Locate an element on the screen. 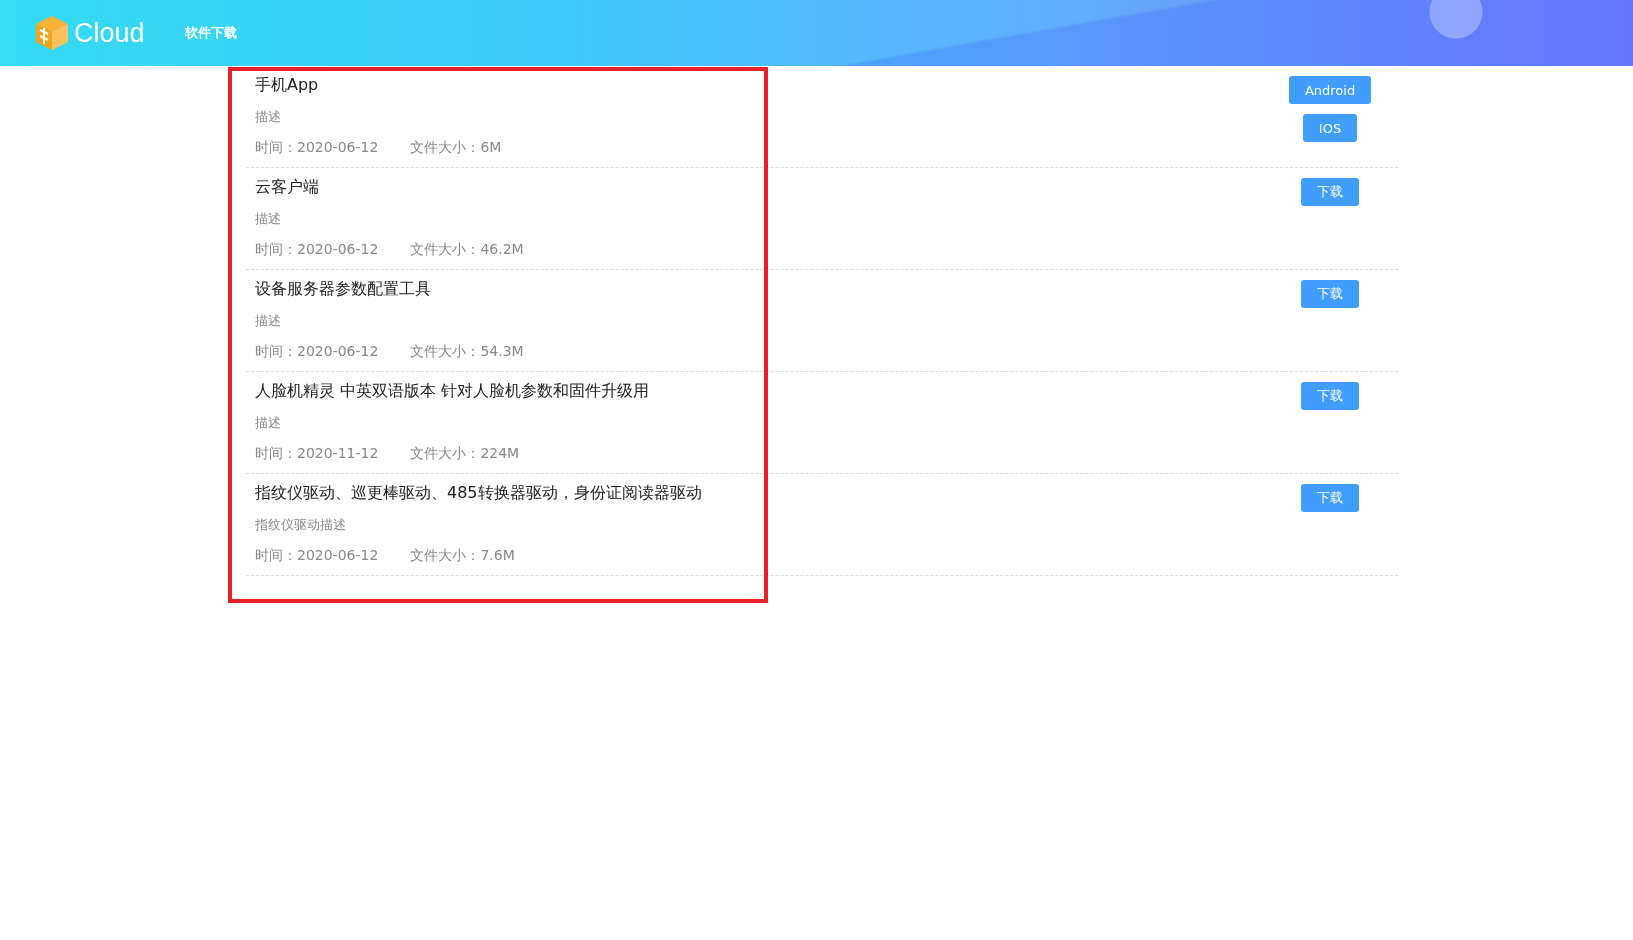 The height and width of the screenshot is (940, 1633). file-size: 文件大小：54.3M is located at coordinates (467, 351).